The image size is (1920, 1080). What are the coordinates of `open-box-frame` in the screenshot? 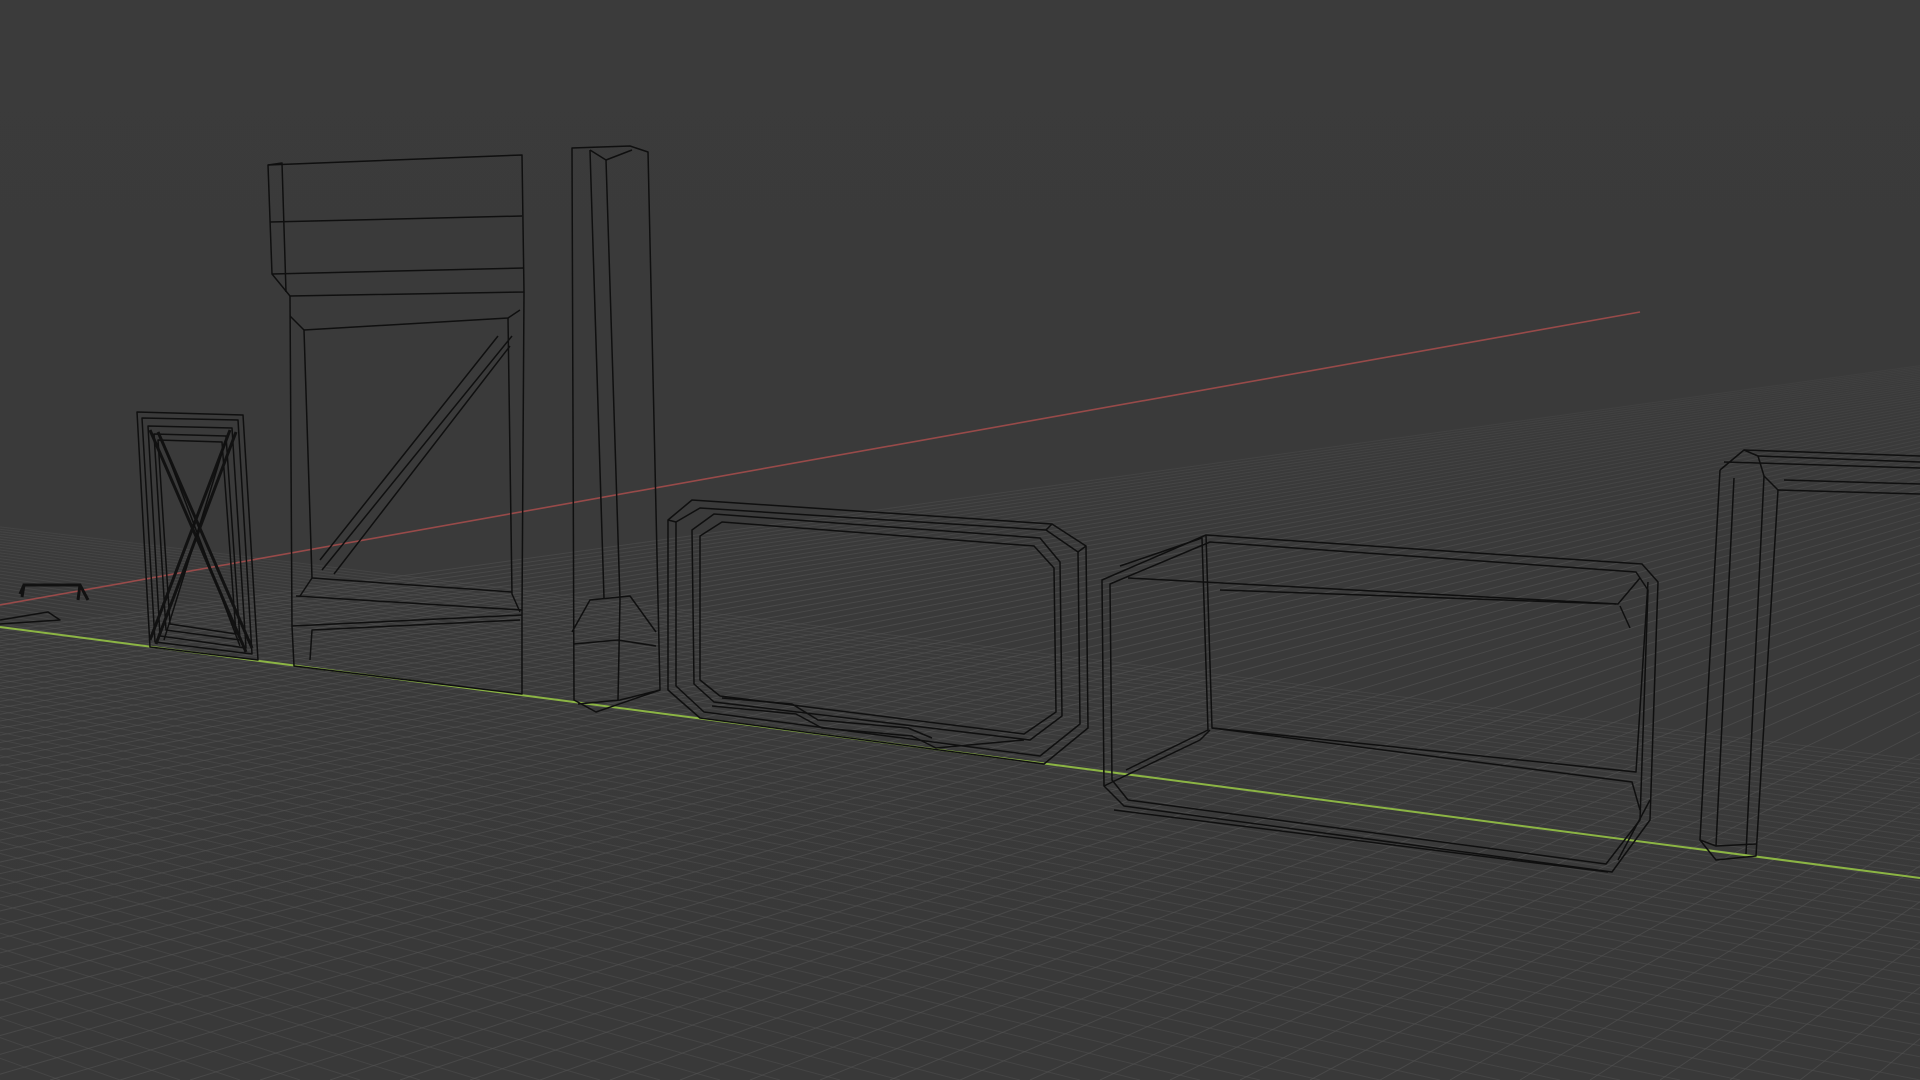 It's located at (1380, 703).